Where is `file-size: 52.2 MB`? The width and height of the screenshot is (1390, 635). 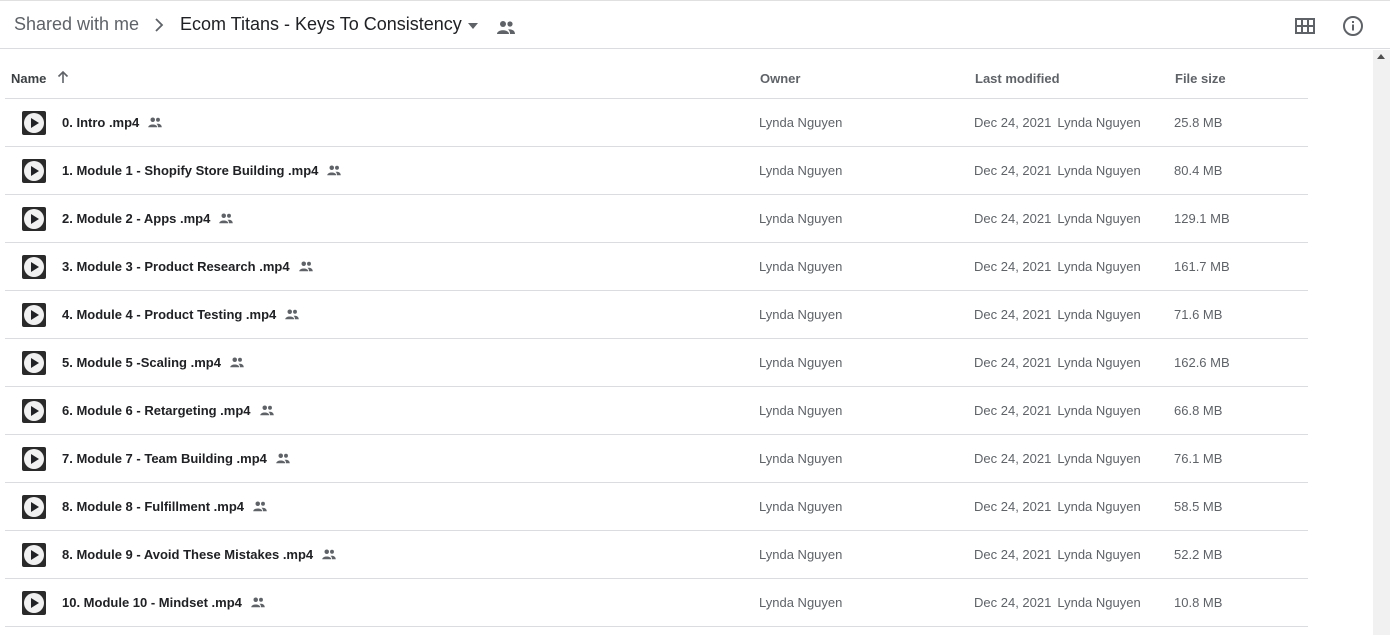 file-size: 52.2 MB is located at coordinates (1198, 554).